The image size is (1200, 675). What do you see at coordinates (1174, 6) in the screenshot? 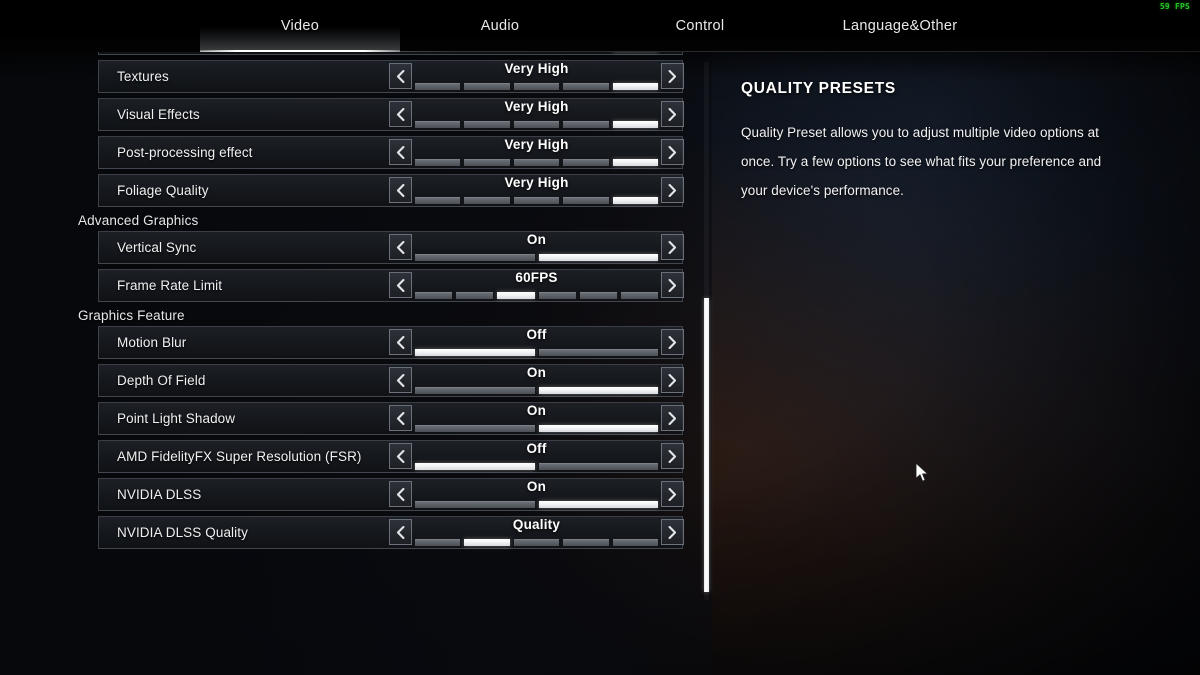
I see `fps-counter: 59 FPS` at bounding box center [1174, 6].